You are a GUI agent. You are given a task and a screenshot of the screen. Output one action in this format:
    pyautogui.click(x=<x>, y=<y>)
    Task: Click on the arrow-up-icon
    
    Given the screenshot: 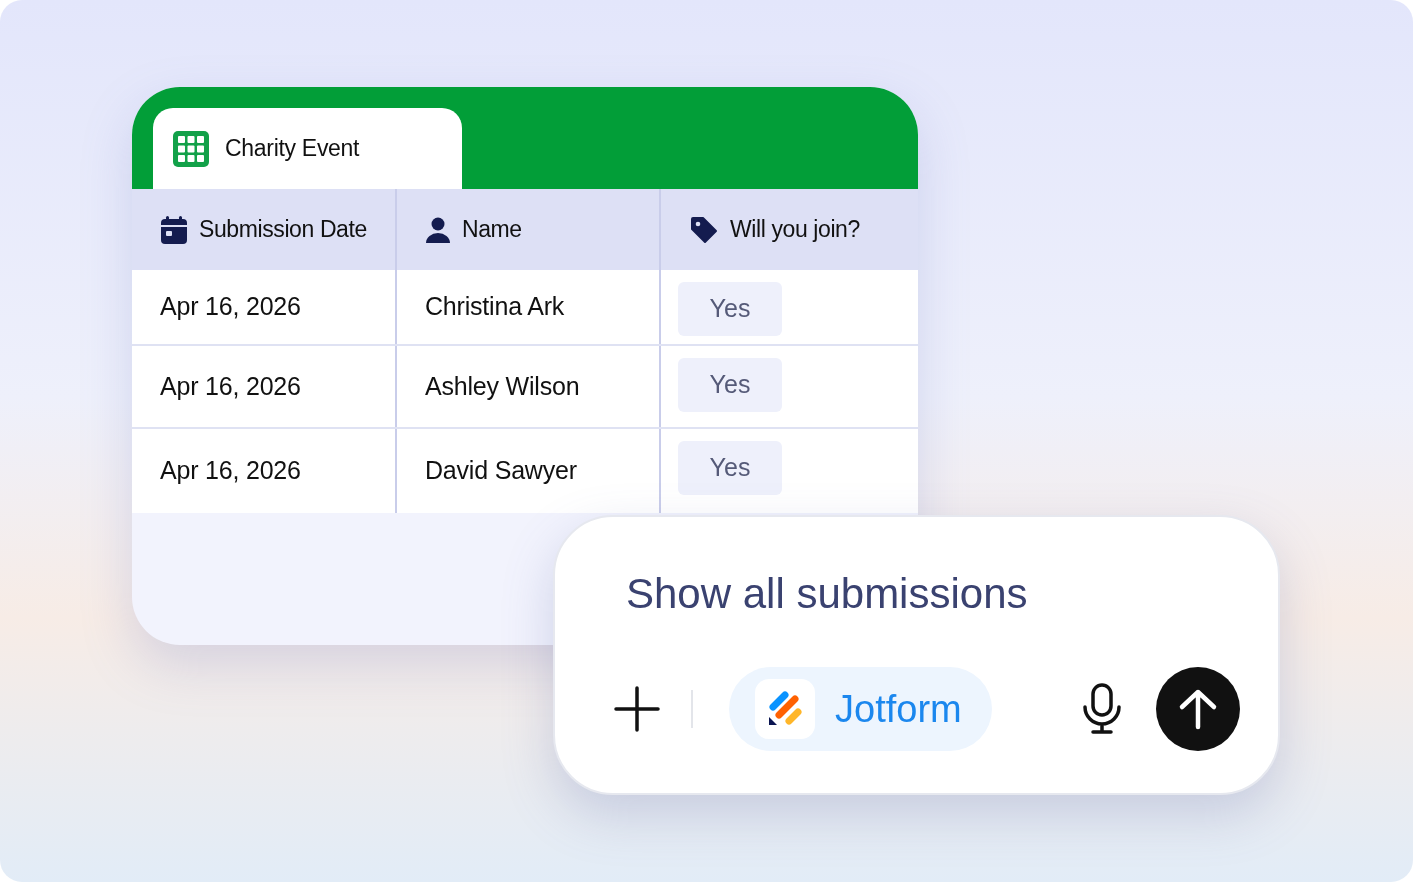 What is the action you would take?
    pyautogui.click(x=1198, y=709)
    